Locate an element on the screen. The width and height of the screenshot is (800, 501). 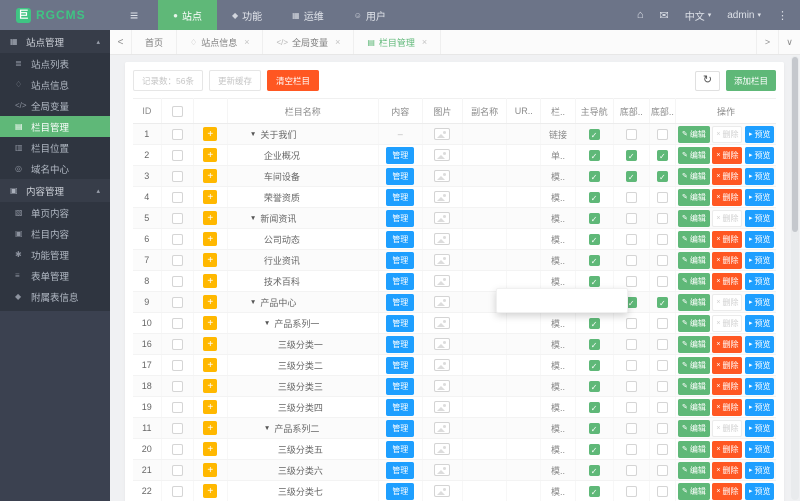
expand-icon: ▼ is located at coordinates (253, 218).